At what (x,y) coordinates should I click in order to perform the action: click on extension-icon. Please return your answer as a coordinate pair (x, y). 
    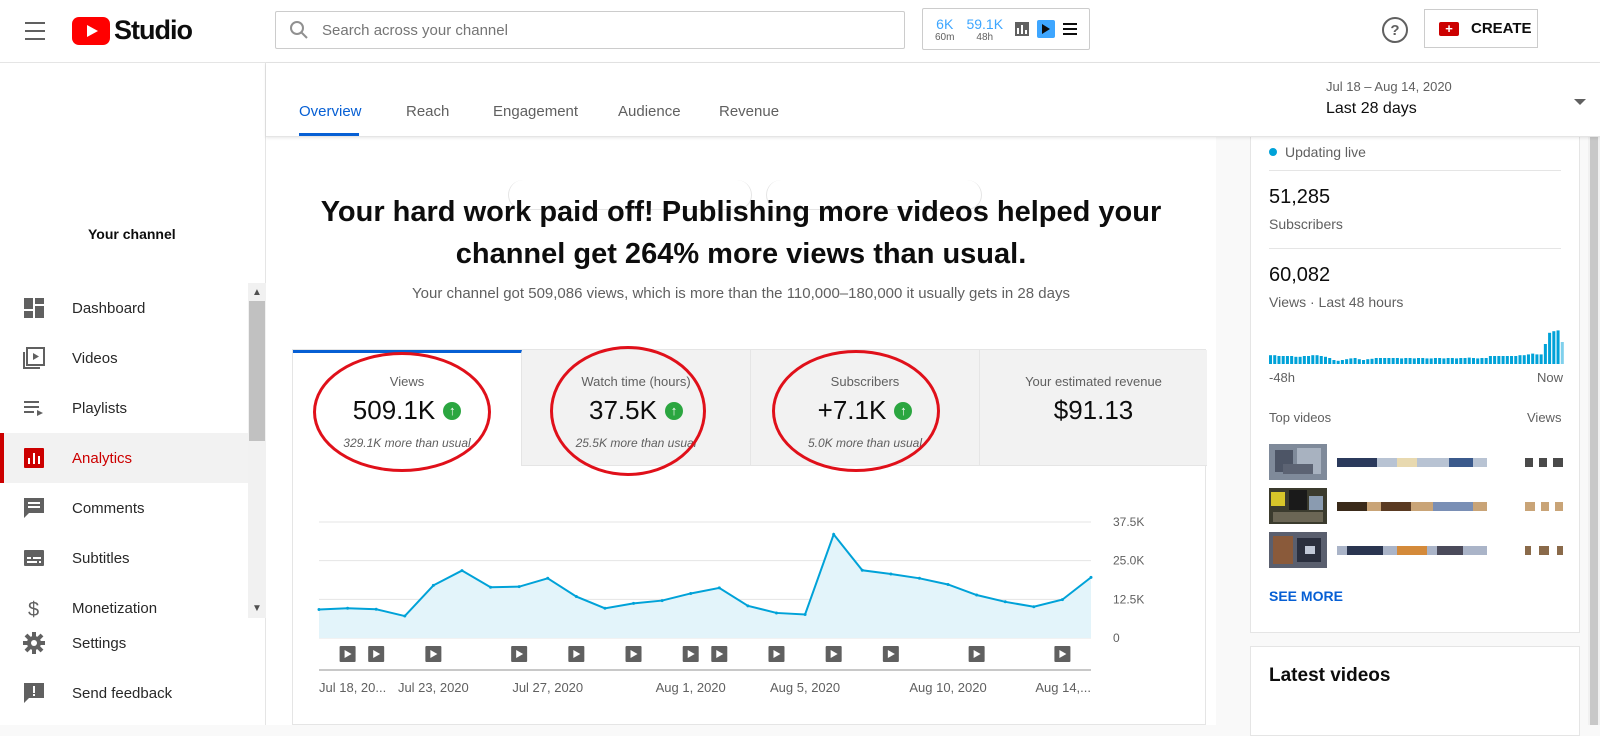
    Looking at the image, I should click on (1046, 29).